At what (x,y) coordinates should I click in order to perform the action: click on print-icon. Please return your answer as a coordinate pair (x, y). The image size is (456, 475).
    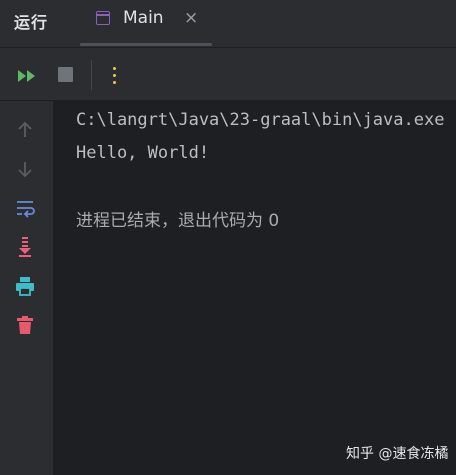
    Looking at the image, I should click on (25, 286).